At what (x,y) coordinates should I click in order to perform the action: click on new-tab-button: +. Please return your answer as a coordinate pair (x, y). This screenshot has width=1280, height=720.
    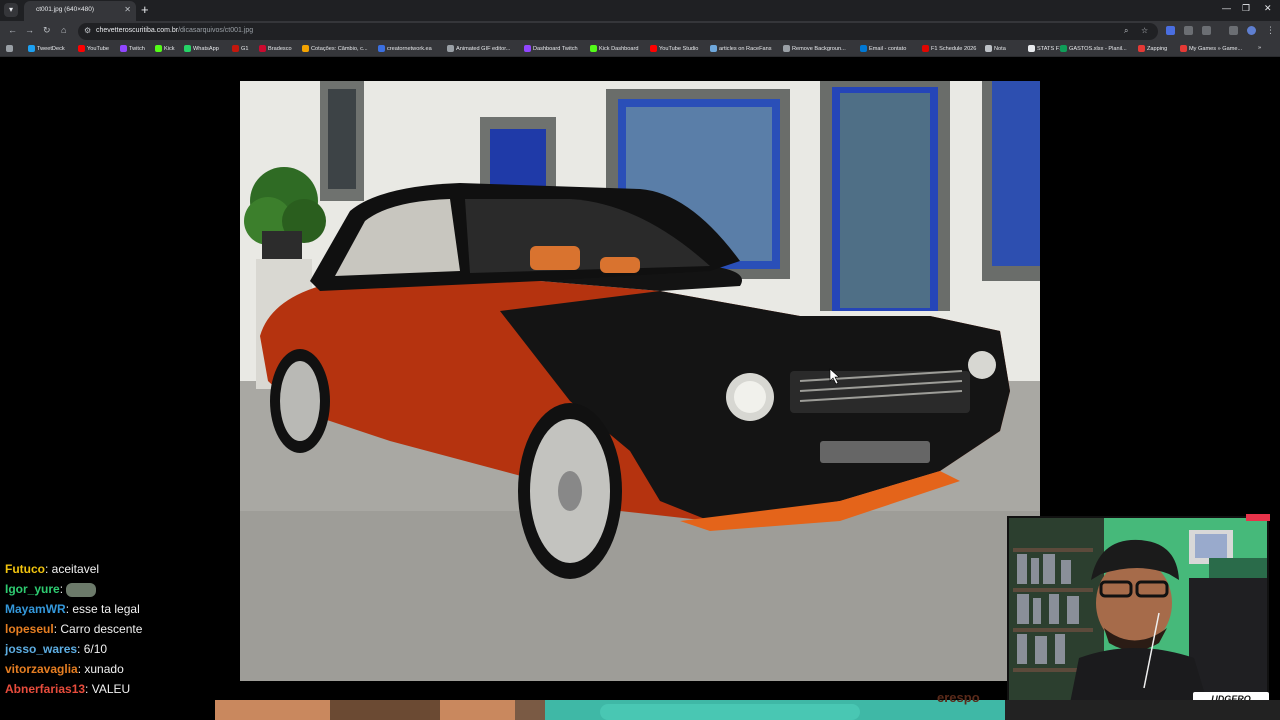
    Looking at the image, I should click on (145, 9).